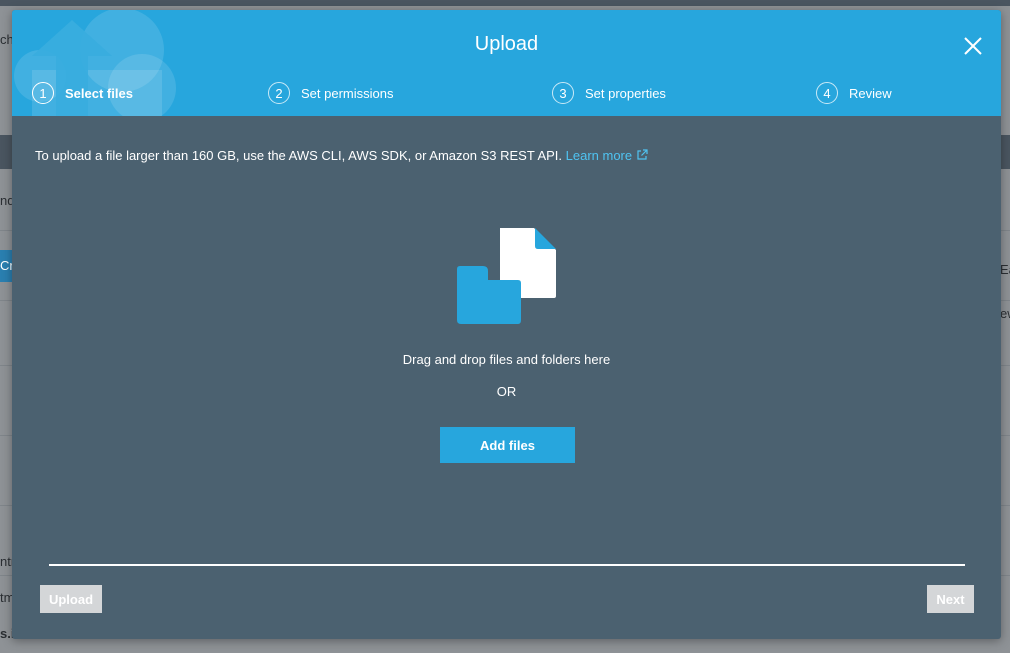 The image size is (1010, 653). I want to click on step-number: 1, so click(43, 93).